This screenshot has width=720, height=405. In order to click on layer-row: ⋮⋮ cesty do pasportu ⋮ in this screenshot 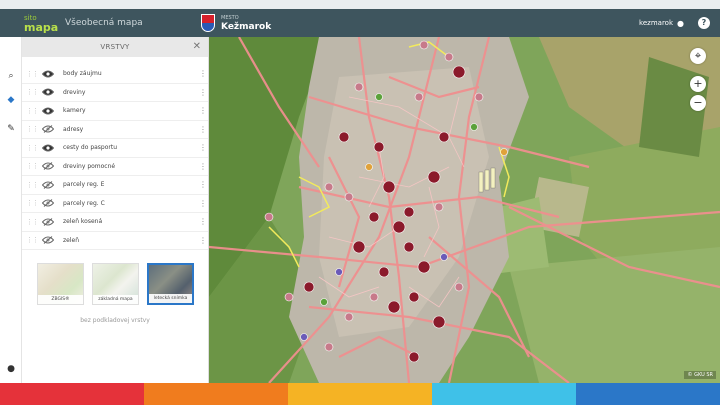, I will do `click(115, 148)`.